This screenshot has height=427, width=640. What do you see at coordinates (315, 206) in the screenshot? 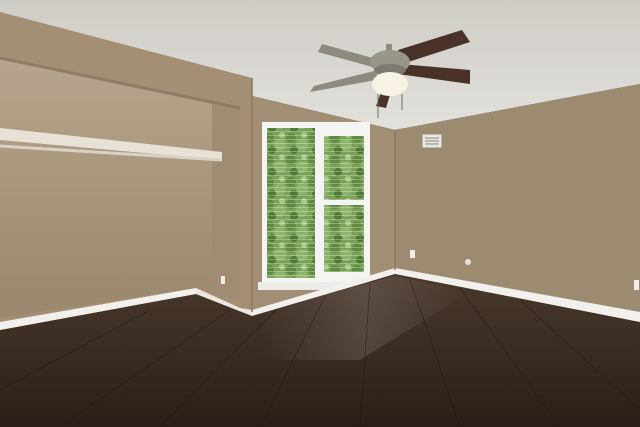
I see `window` at bounding box center [315, 206].